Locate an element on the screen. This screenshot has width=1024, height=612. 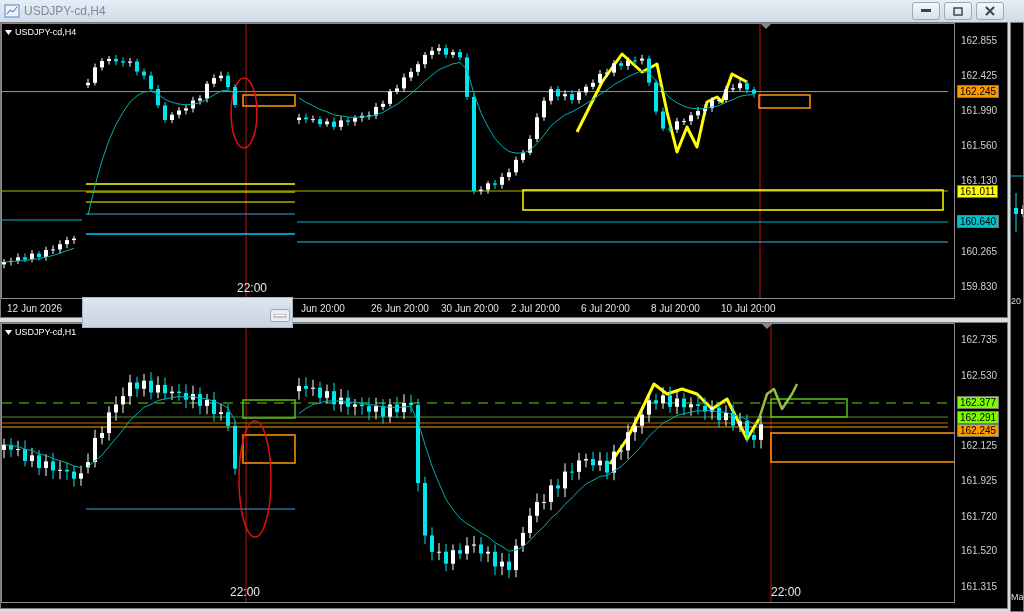
time-axis-label: 8 Jul 20:00 is located at coordinates (676, 308).